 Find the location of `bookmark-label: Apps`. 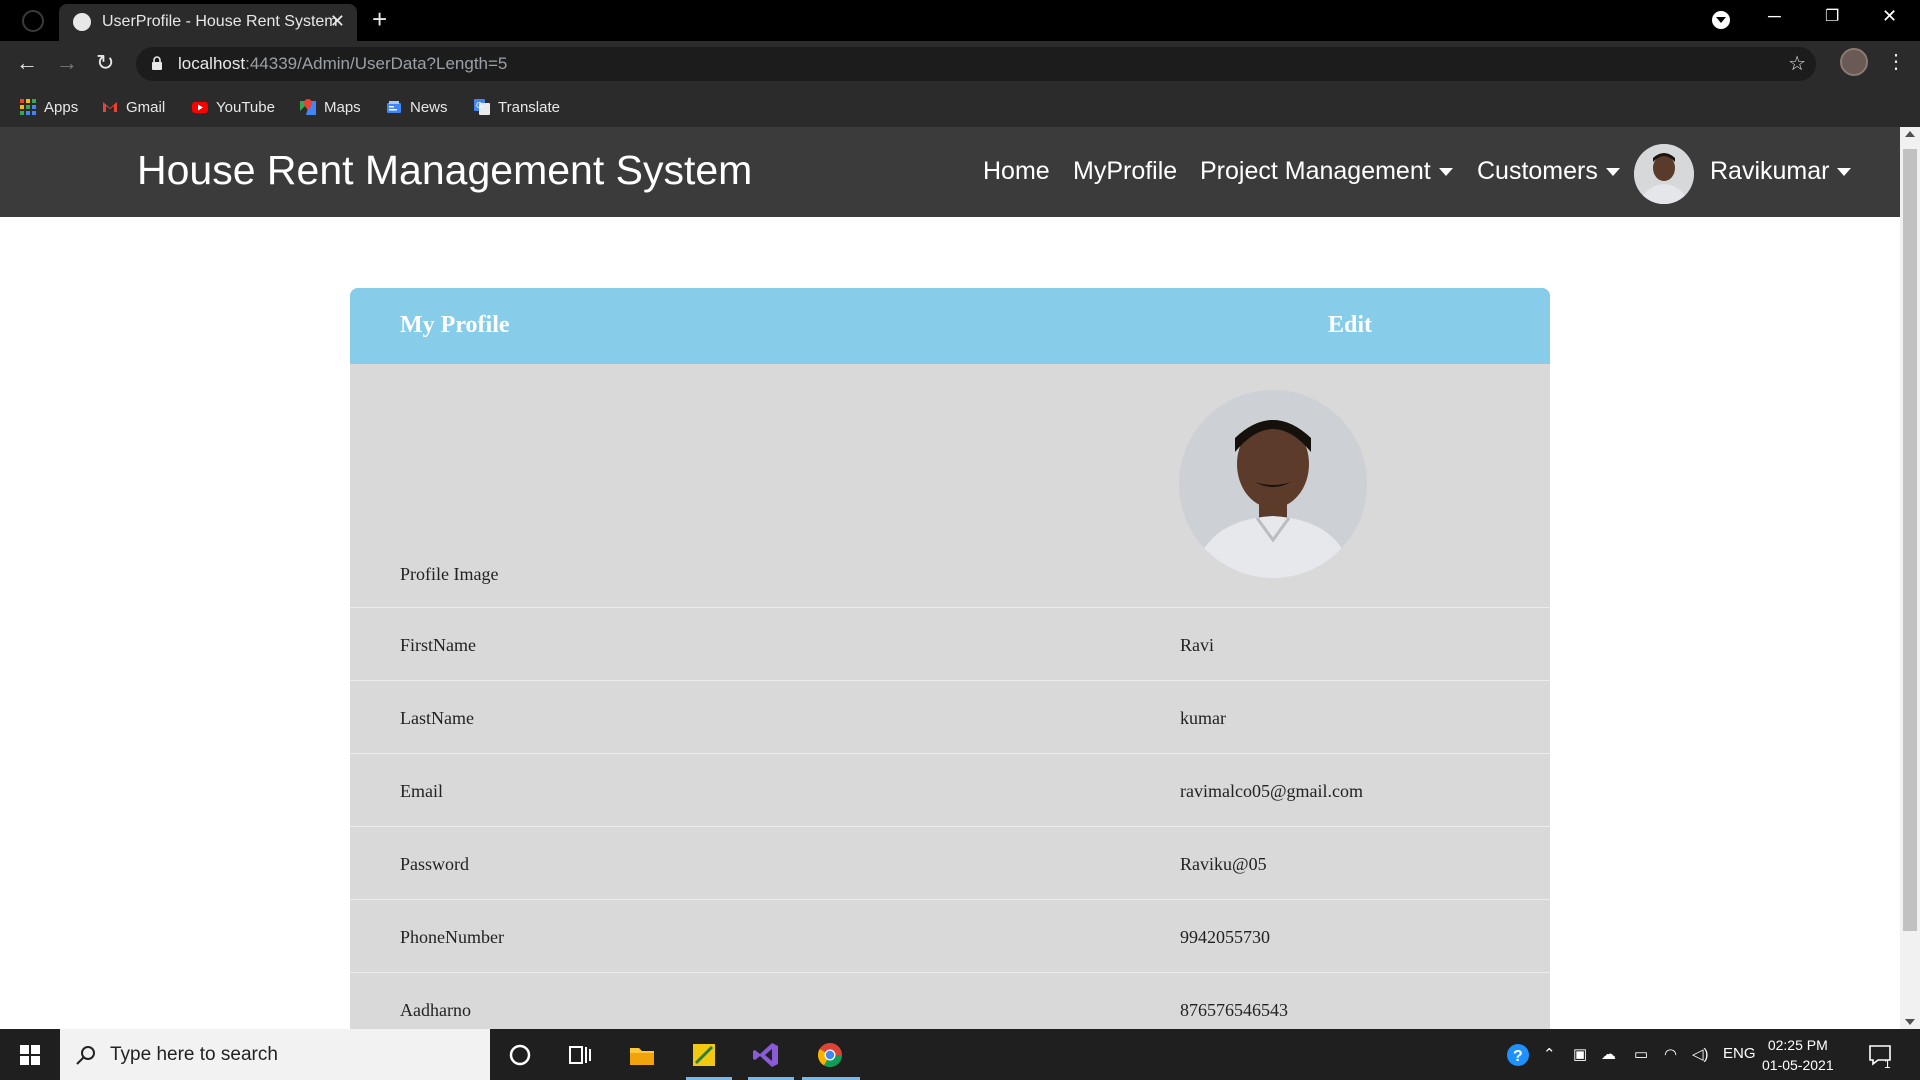

bookmark-label: Apps is located at coordinates (61, 107).